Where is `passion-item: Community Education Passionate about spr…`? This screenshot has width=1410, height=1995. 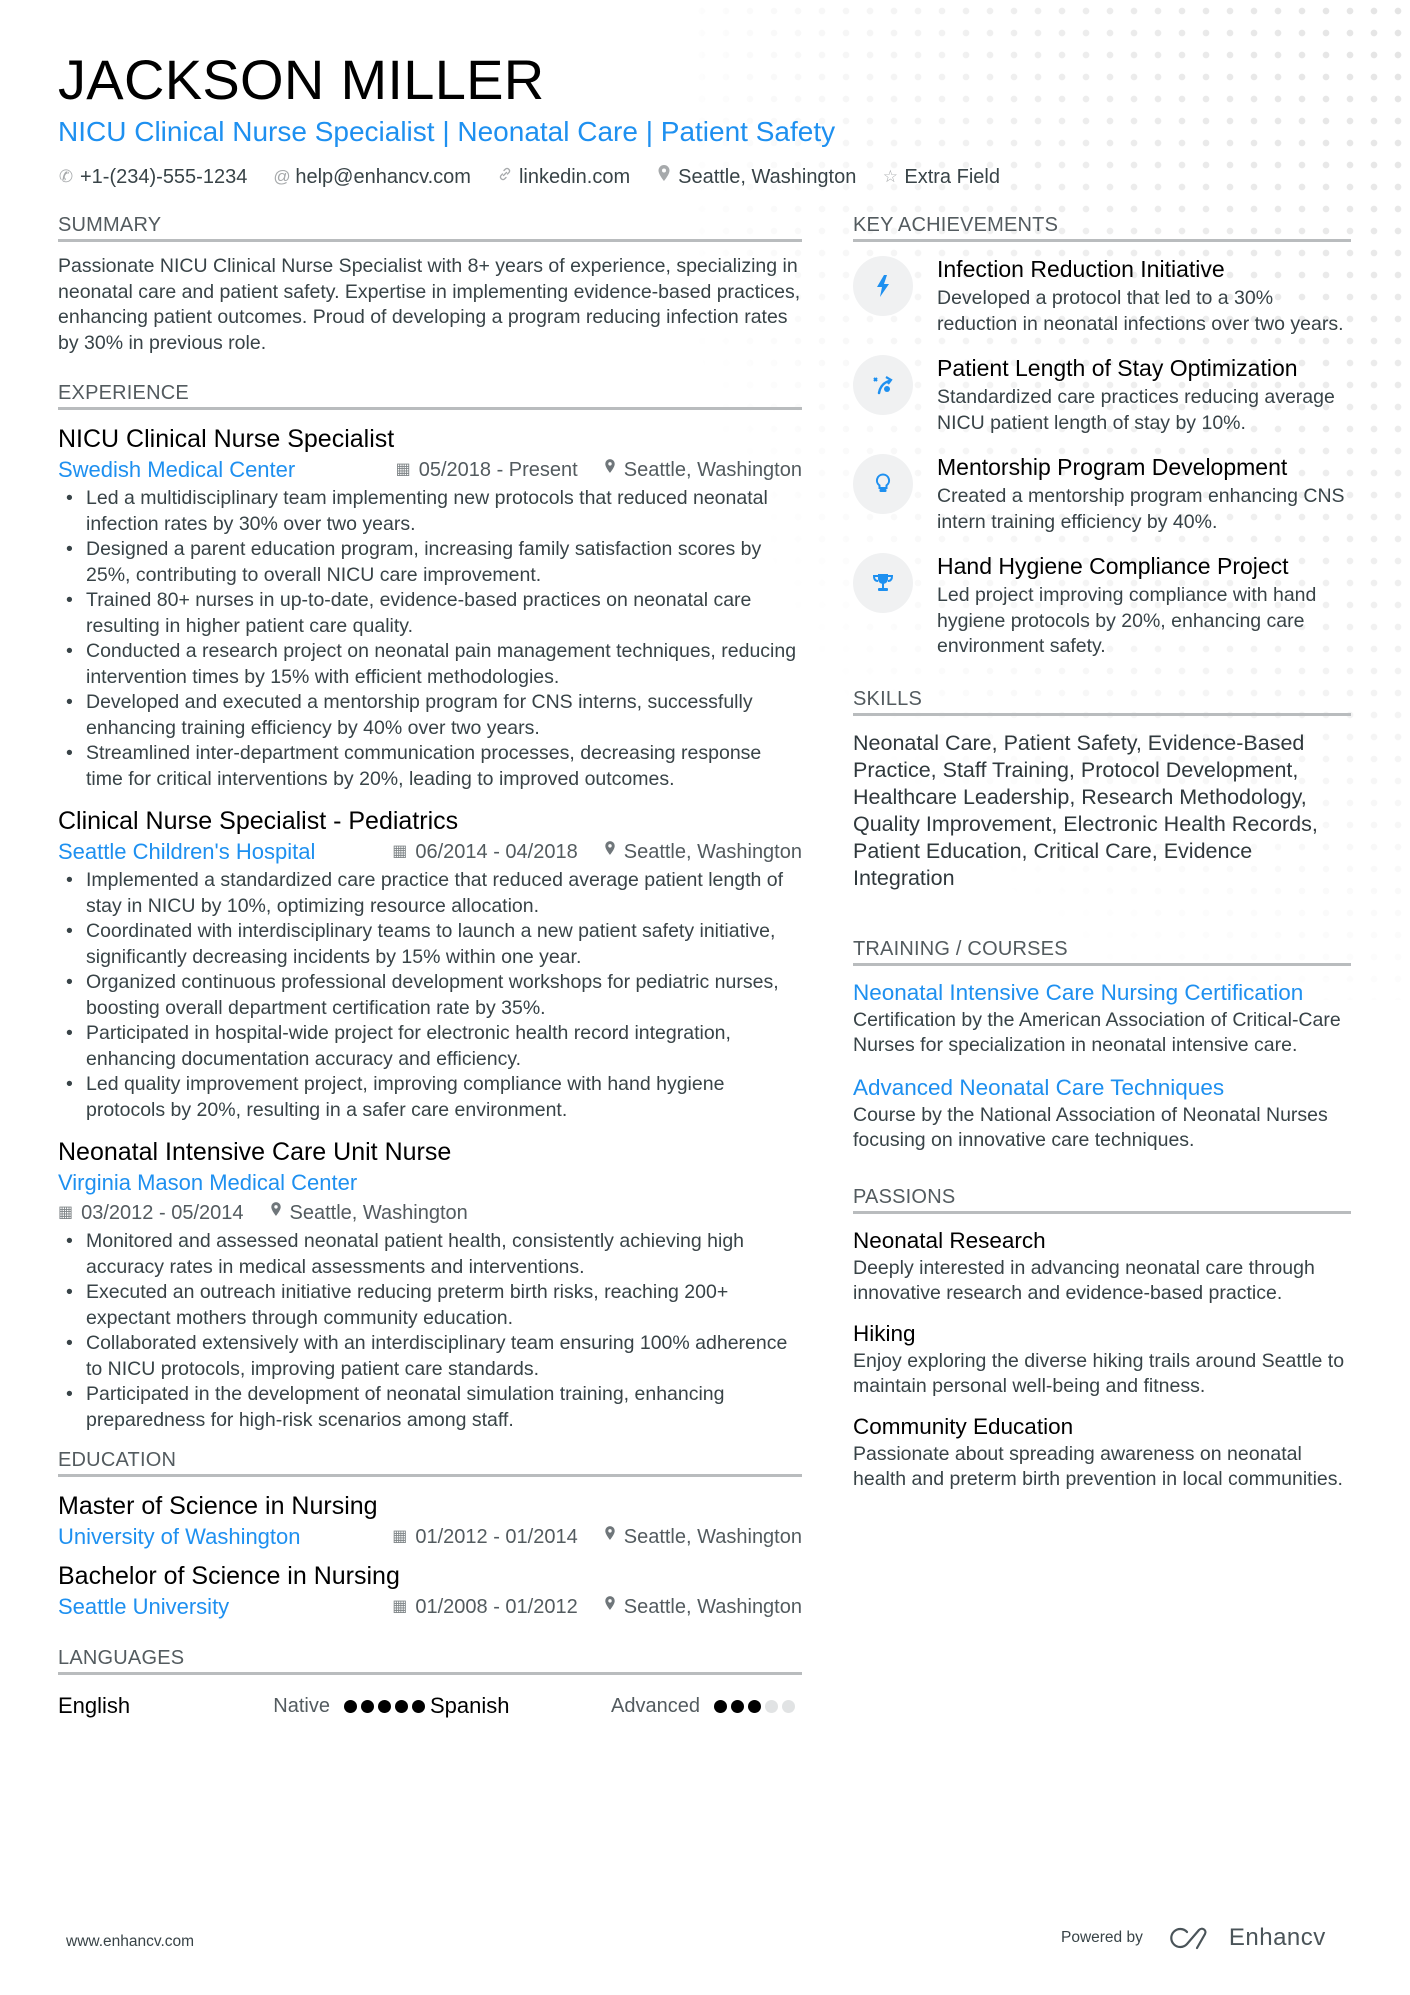
passion-item: Community Education Passionate about spr… is located at coordinates (1102, 1452).